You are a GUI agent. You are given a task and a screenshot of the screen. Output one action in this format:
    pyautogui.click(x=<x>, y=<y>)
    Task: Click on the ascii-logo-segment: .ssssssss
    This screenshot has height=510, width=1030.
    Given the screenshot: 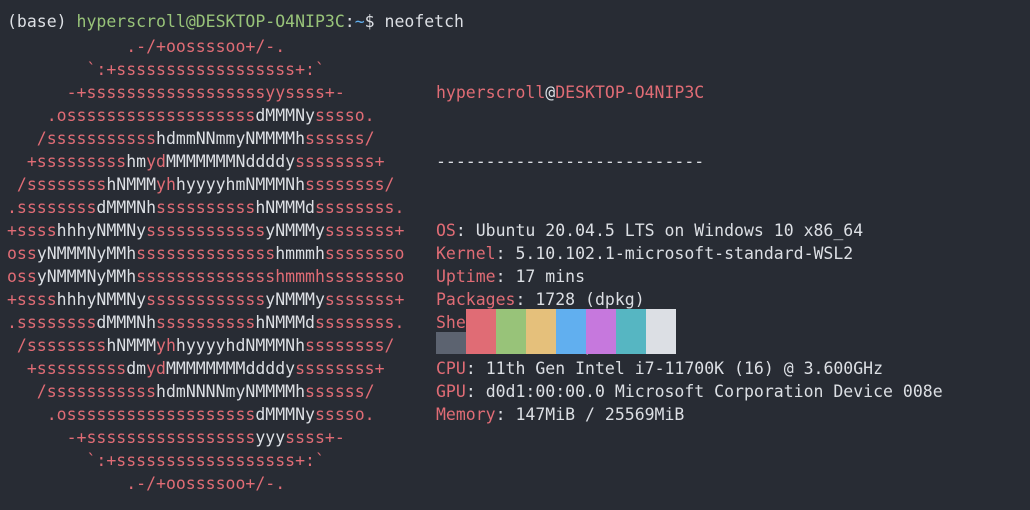 What is the action you would take?
    pyautogui.click(x=52, y=207)
    